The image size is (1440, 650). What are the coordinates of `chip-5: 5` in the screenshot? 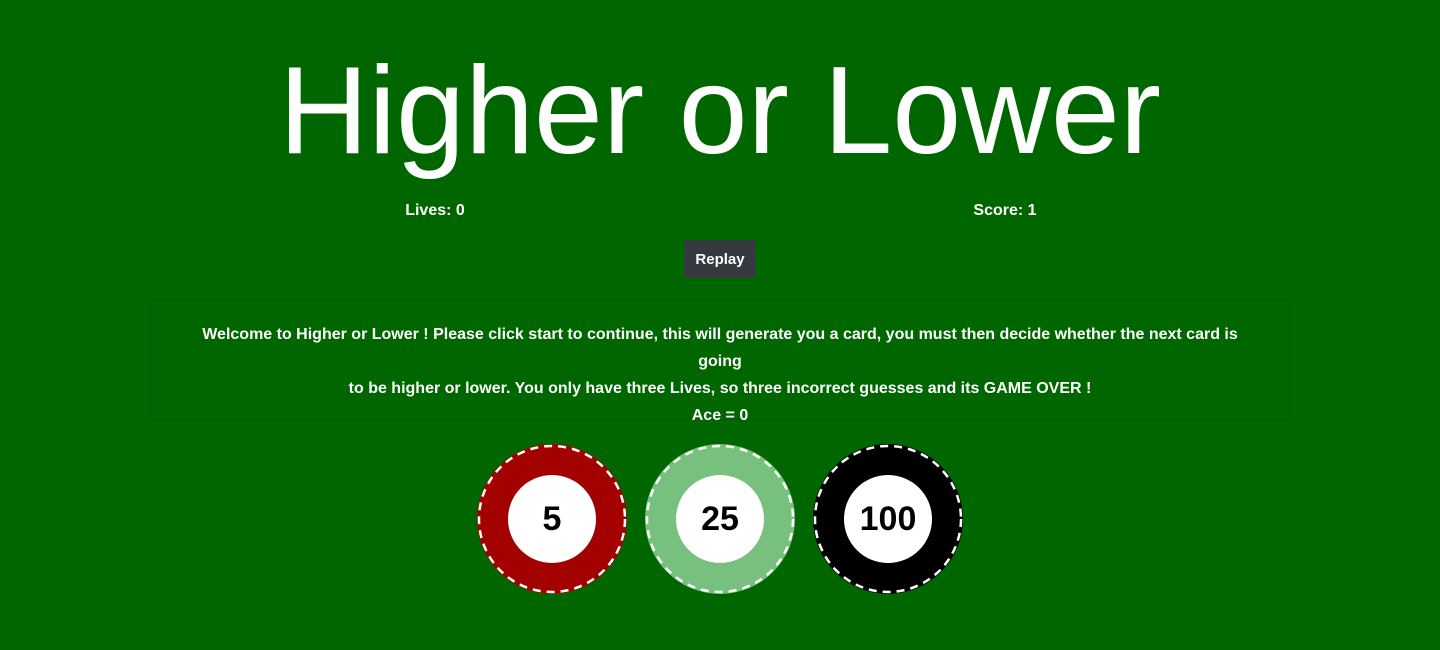 It's located at (552, 519).